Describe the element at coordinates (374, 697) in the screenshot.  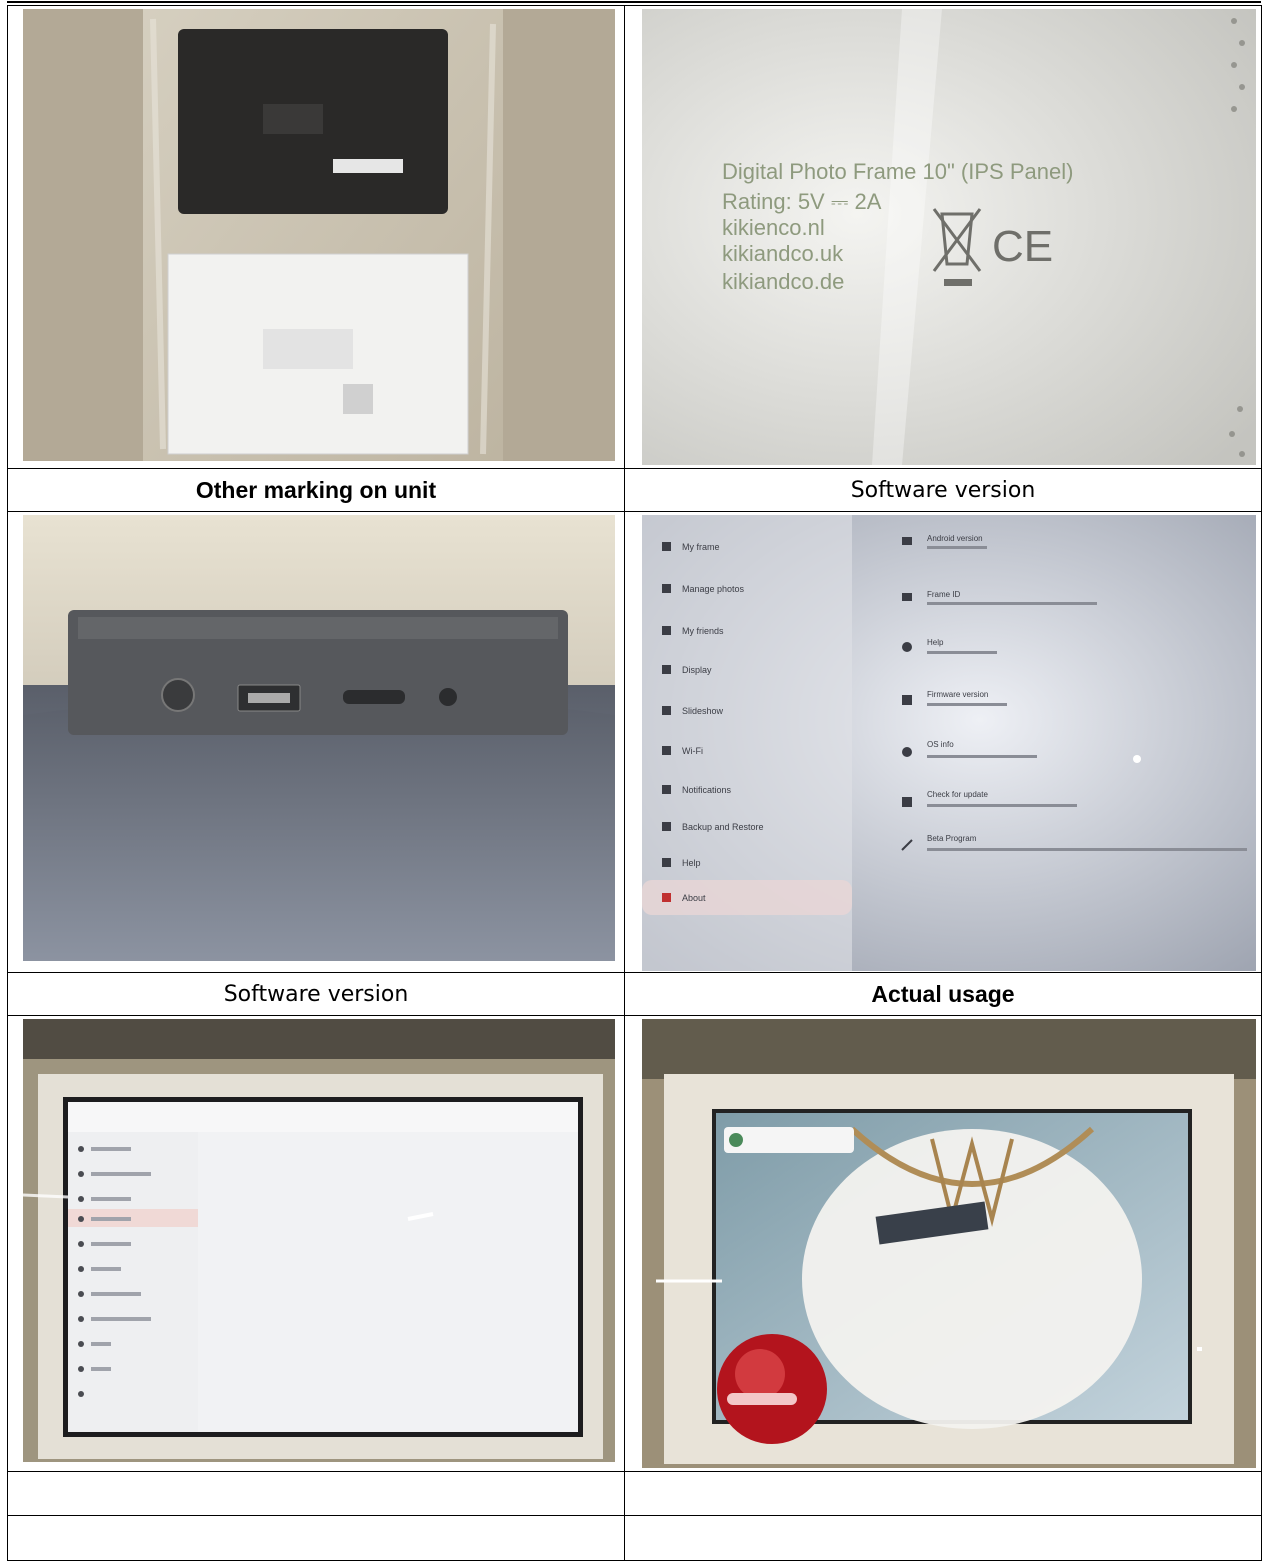
I see `sd-slot-icon` at that location.